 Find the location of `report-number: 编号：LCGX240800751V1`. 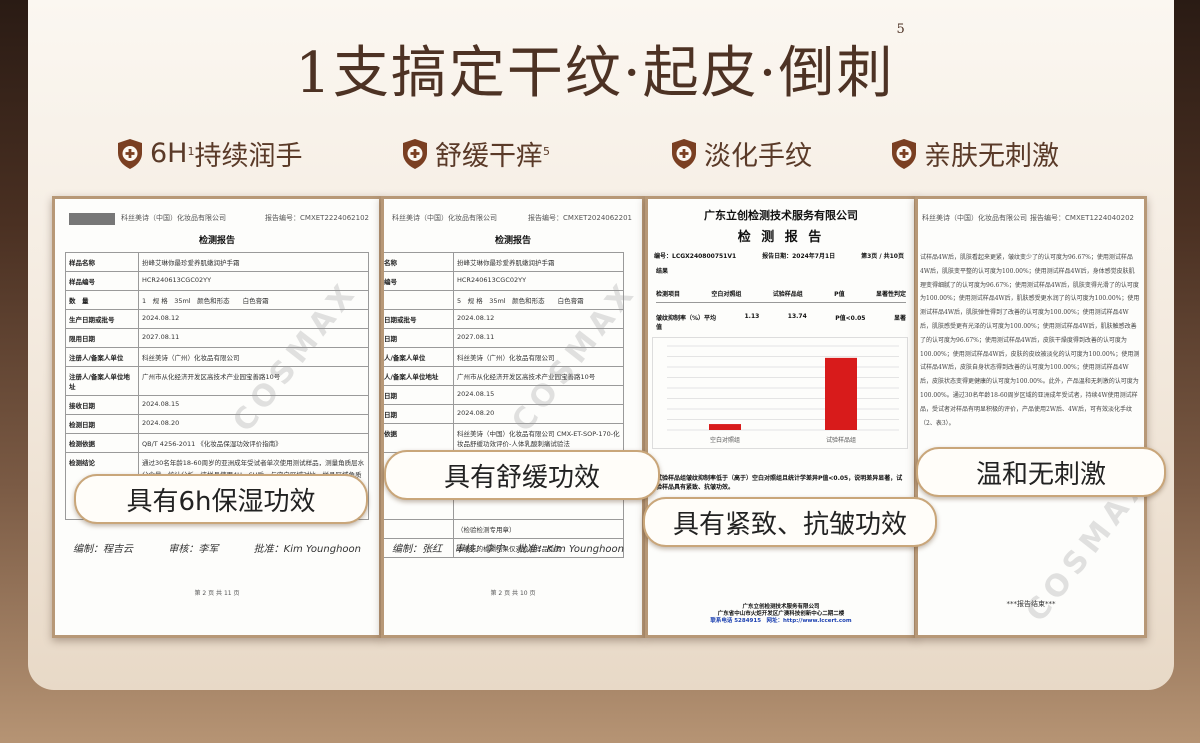

report-number: 编号：LCGX240800751V1 is located at coordinates (695, 256).